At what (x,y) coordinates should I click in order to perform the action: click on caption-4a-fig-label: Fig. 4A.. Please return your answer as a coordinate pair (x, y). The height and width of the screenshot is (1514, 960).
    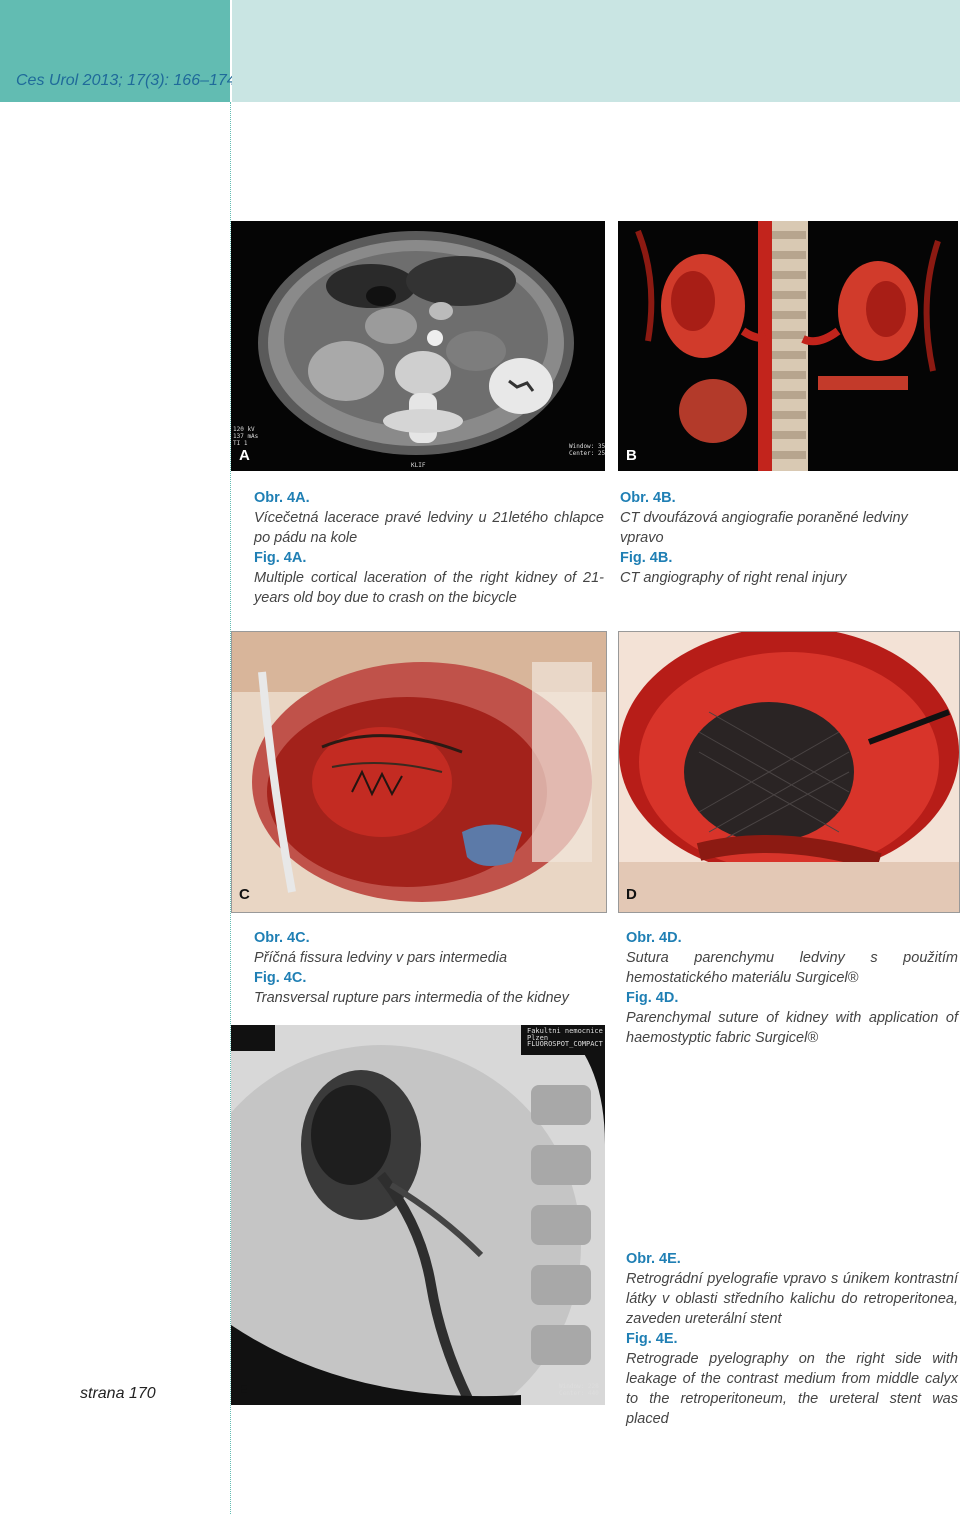
    Looking at the image, I should click on (280, 558).